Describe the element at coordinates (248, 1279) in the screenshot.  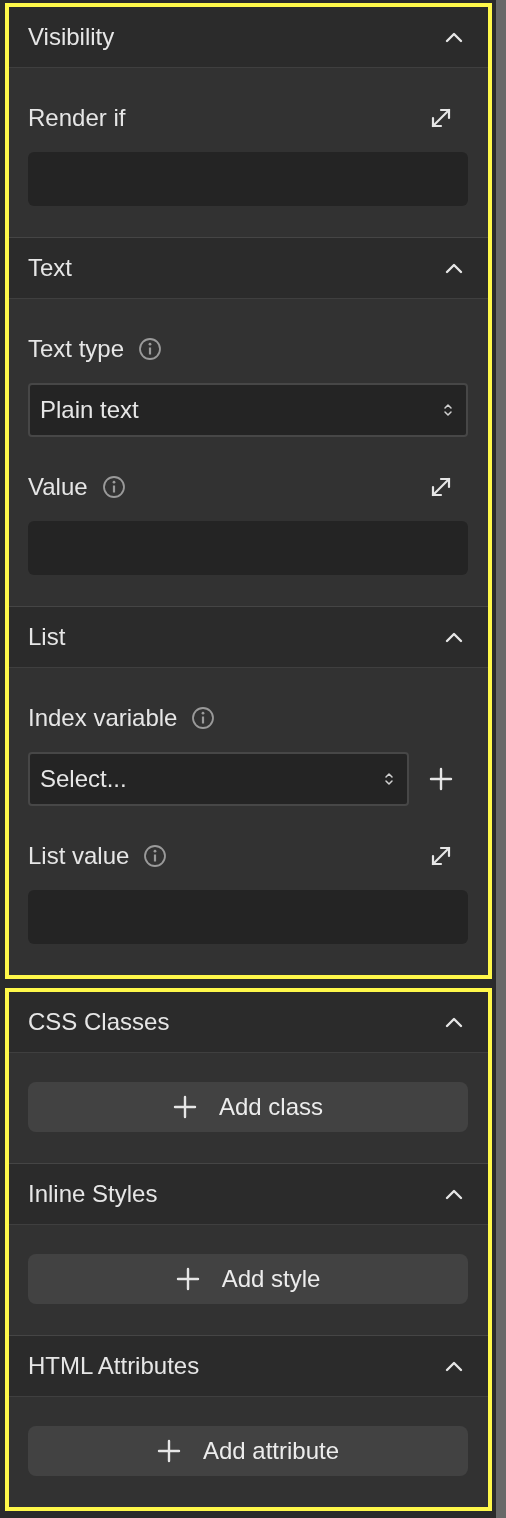
I see `add-button: Add style` at that location.